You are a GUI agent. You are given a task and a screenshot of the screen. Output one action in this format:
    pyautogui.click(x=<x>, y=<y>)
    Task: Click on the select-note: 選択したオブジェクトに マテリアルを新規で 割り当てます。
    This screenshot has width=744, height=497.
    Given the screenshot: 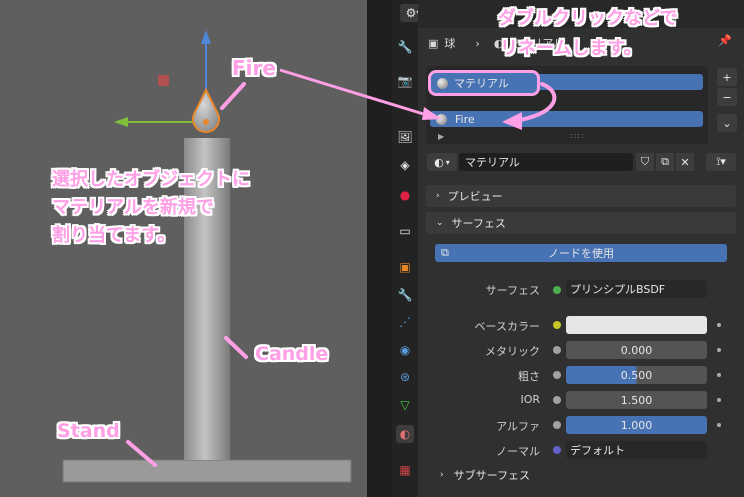 What is the action you would take?
    pyautogui.click(x=151, y=208)
    